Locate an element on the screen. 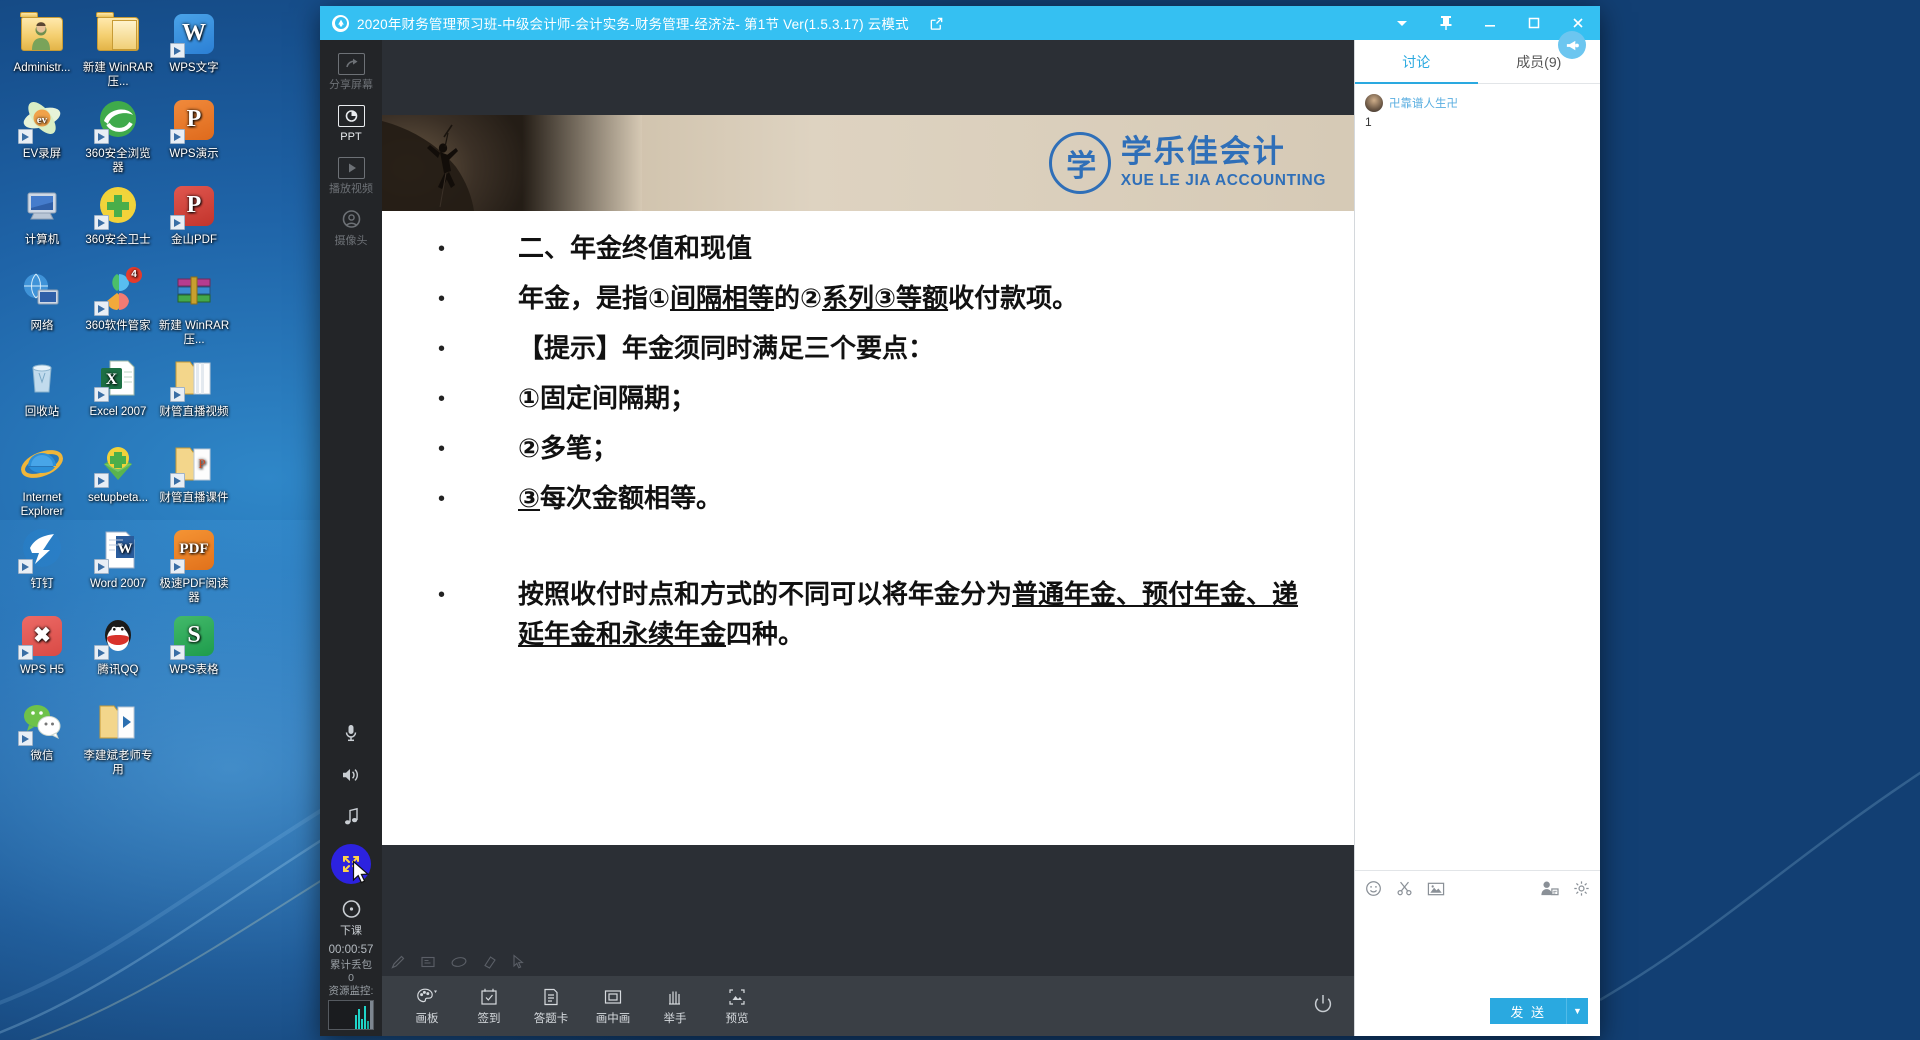  desktop-icon: 财管直播视频 is located at coordinates (194, 387).